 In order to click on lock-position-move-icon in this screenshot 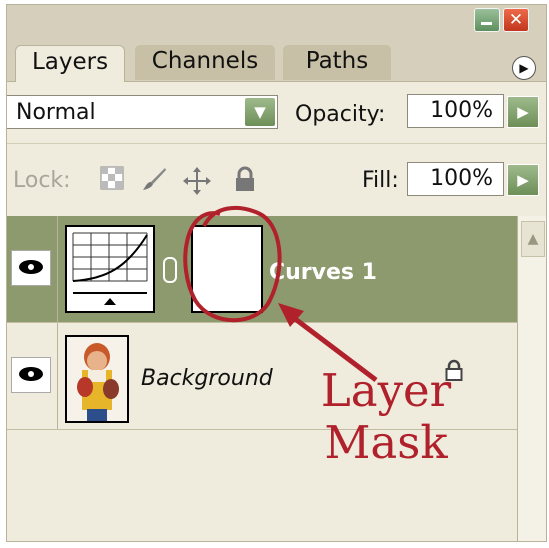, I will do `click(197, 184)`.